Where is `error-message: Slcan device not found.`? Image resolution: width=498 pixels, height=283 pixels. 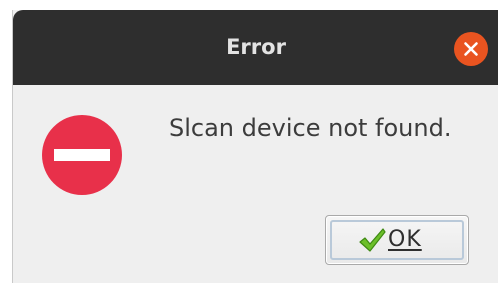 error-message: Slcan device not found. is located at coordinates (310, 128).